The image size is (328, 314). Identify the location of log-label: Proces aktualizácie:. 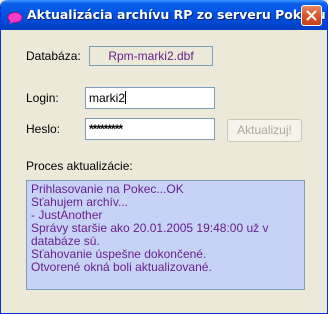
(79, 166).